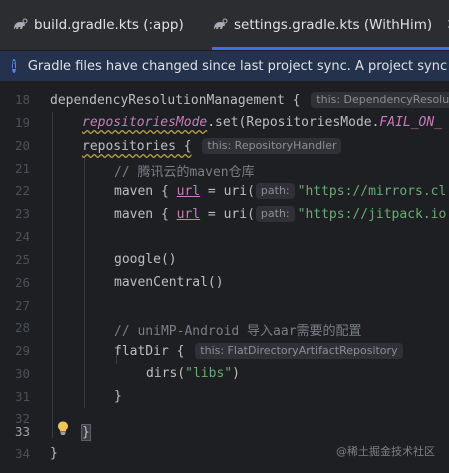  I want to click on line-number: 34, so click(22, 453).